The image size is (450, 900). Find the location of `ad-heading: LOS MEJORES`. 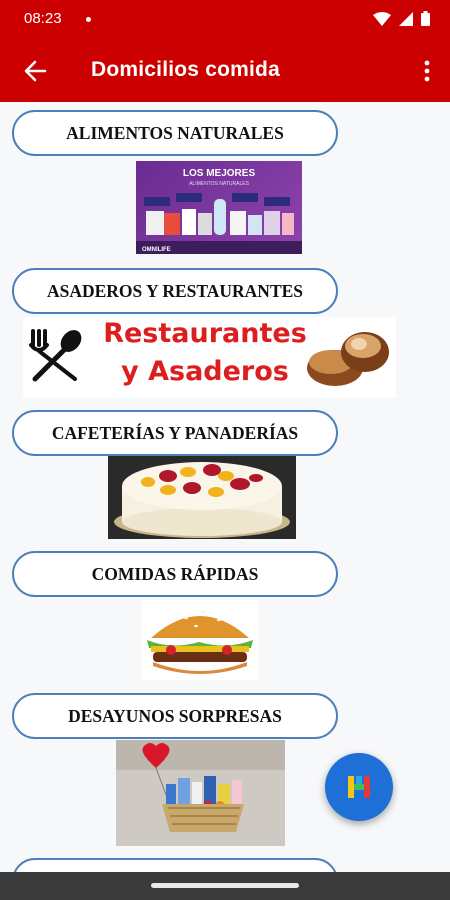

ad-heading: LOS MEJORES is located at coordinates (219, 173).